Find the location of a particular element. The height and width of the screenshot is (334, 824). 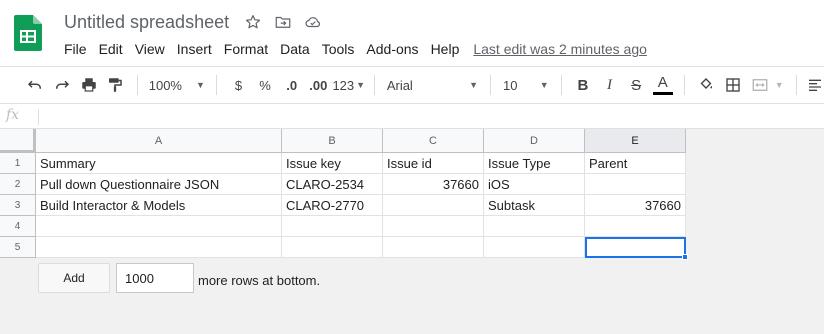

fill-handle is located at coordinates (685, 257).